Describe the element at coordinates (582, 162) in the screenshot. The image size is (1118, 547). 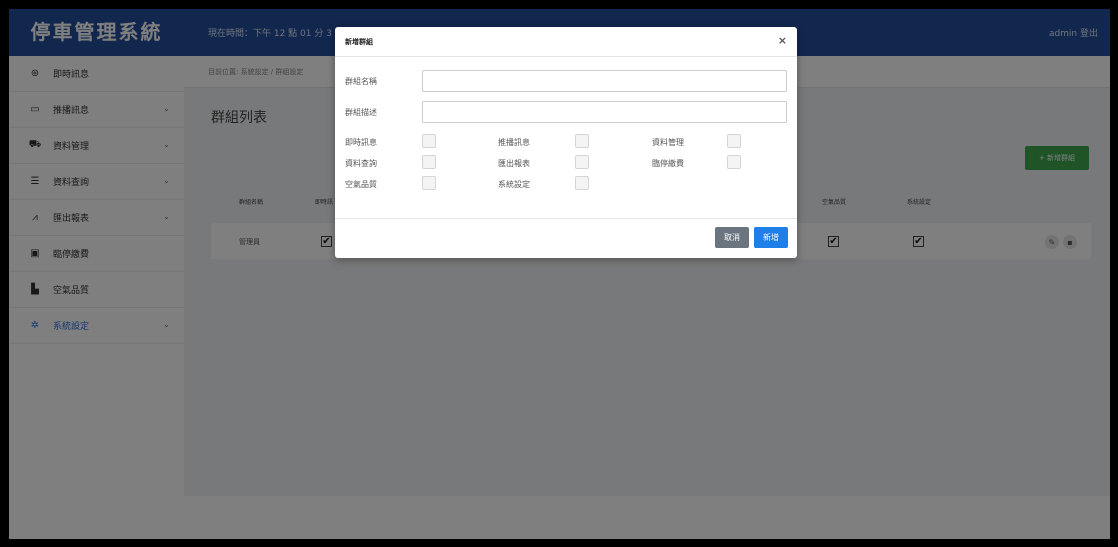
I see `permission-checkbox-export-report` at that location.